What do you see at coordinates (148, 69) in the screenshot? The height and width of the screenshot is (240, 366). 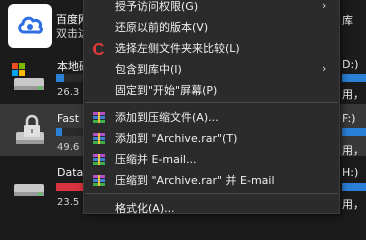 I see `menu-item-label: 包含到库中(I)` at bounding box center [148, 69].